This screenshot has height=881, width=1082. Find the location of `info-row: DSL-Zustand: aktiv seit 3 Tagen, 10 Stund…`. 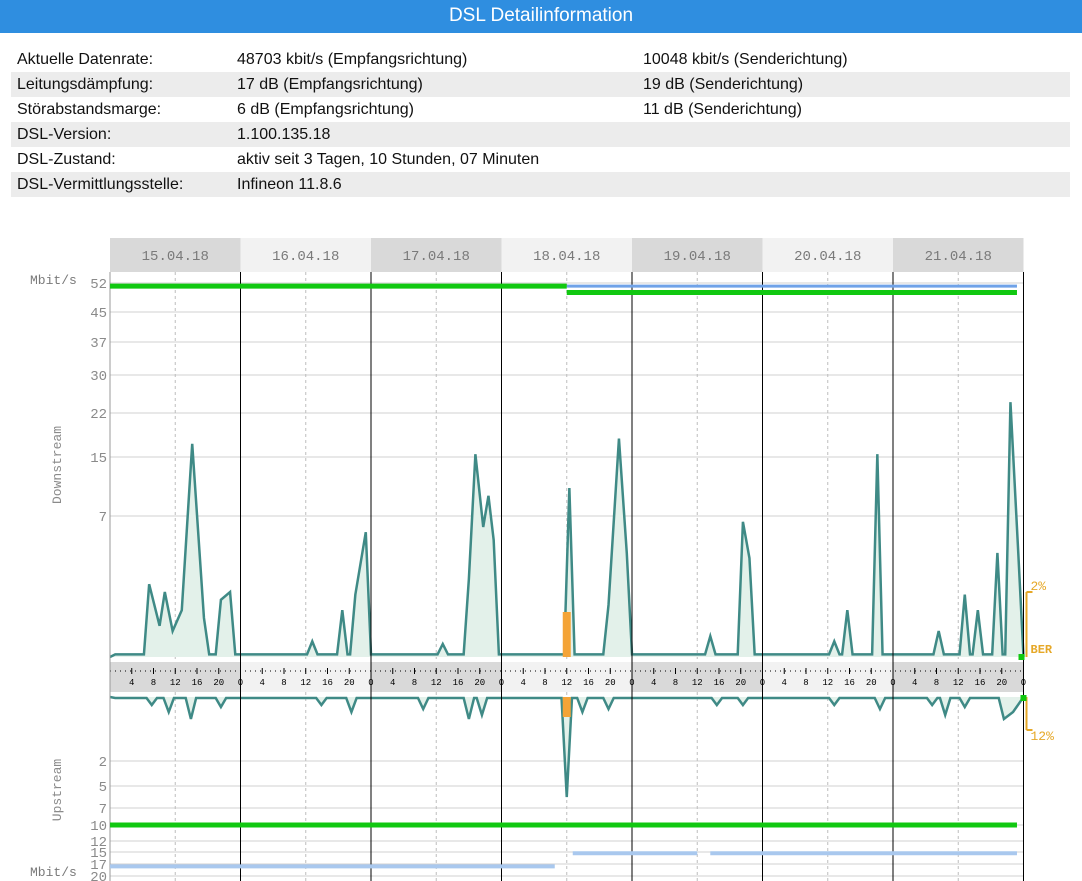

info-row: DSL-Zustand: aktiv seit 3 Tagen, 10 Stund… is located at coordinates (540, 159).